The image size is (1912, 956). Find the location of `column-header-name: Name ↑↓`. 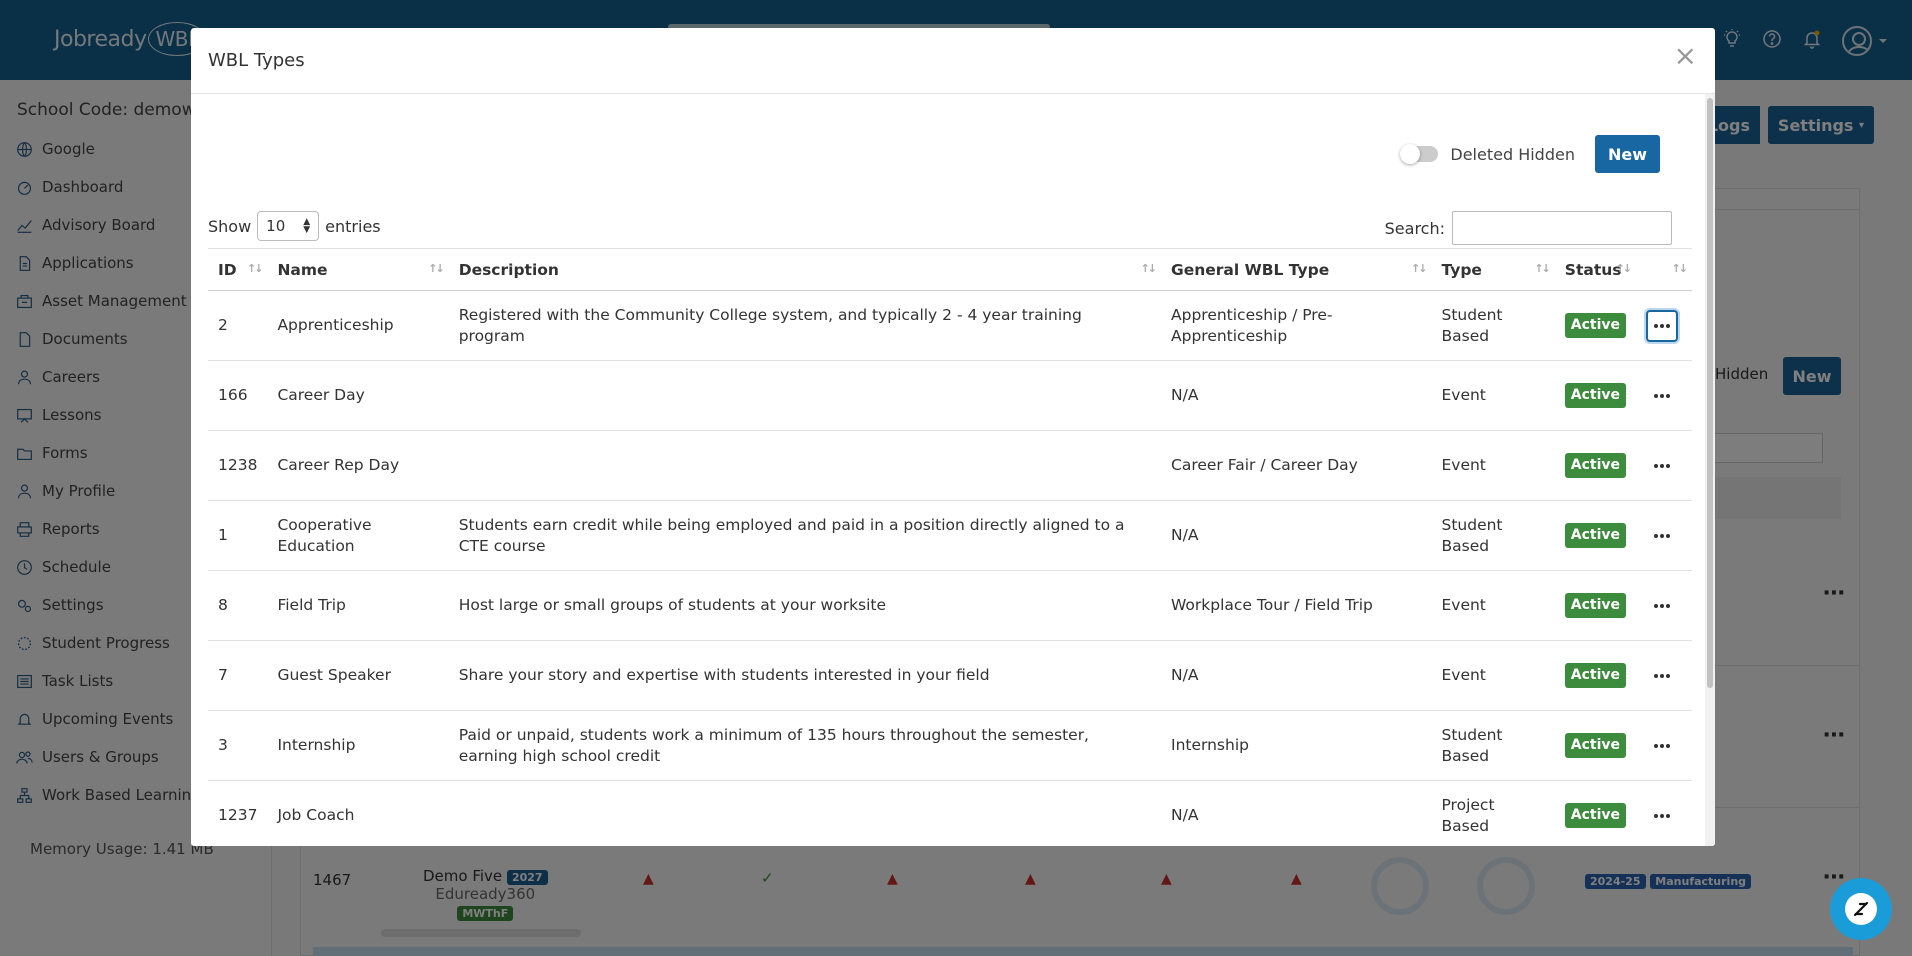

column-header-name: Name ↑↓ is located at coordinates (358, 269).